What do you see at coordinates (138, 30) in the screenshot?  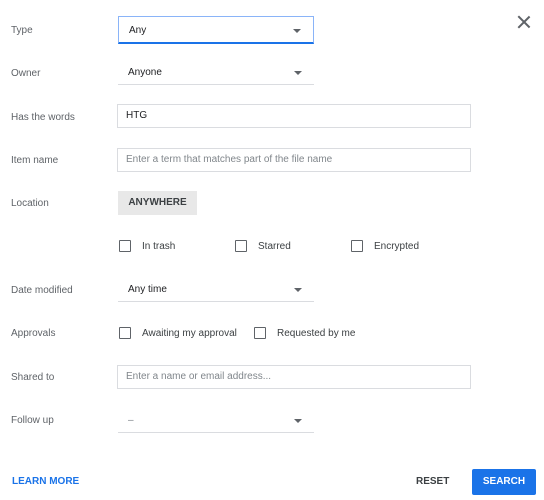 I see `type-value: Any` at bounding box center [138, 30].